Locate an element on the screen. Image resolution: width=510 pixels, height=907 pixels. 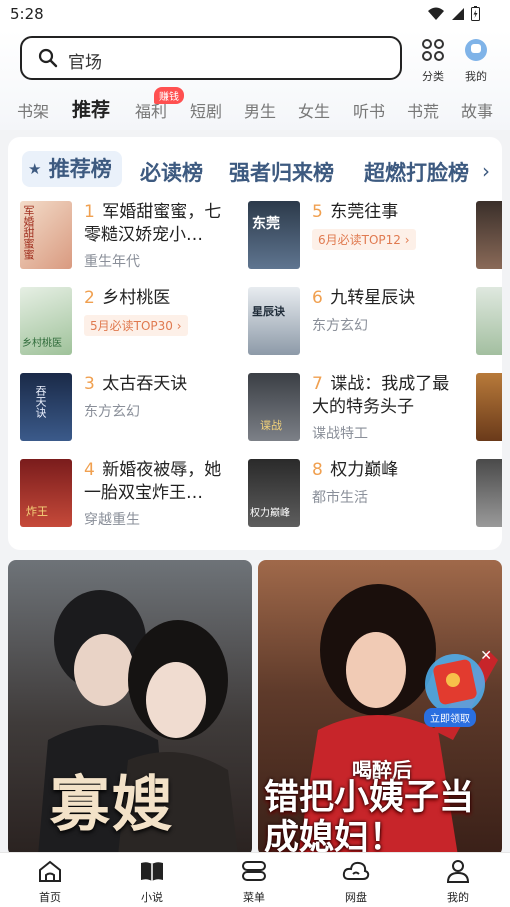
nav-home: 首页 is located at coordinates (50, 882).